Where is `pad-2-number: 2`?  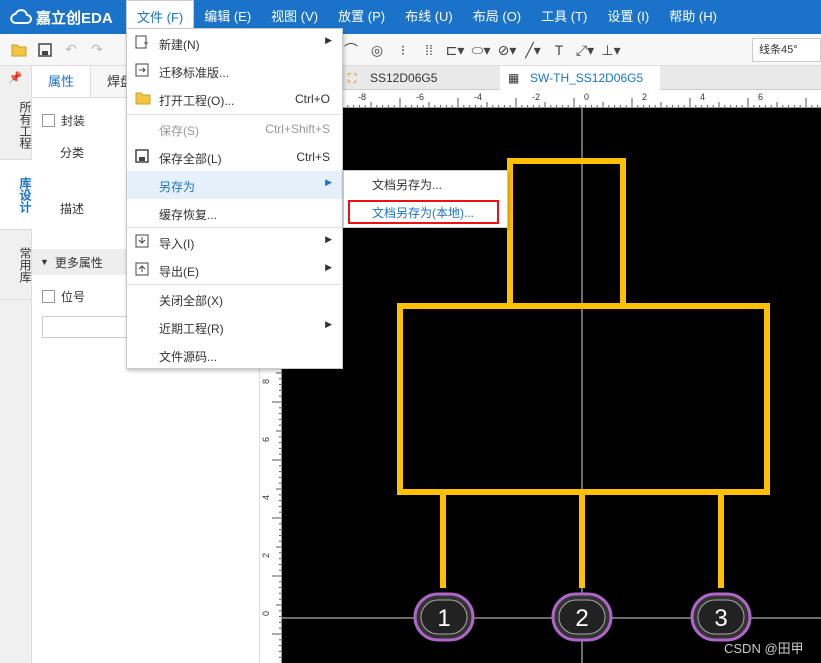 pad-2-number: 2 is located at coordinates (581, 618).